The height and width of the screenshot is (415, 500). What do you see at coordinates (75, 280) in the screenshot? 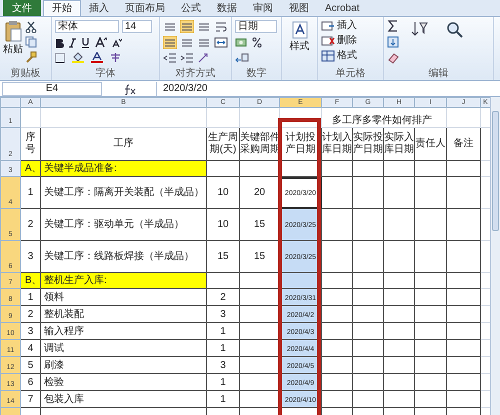
I see `section-heading: 整机生产入库:` at bounding box center [75, 280].